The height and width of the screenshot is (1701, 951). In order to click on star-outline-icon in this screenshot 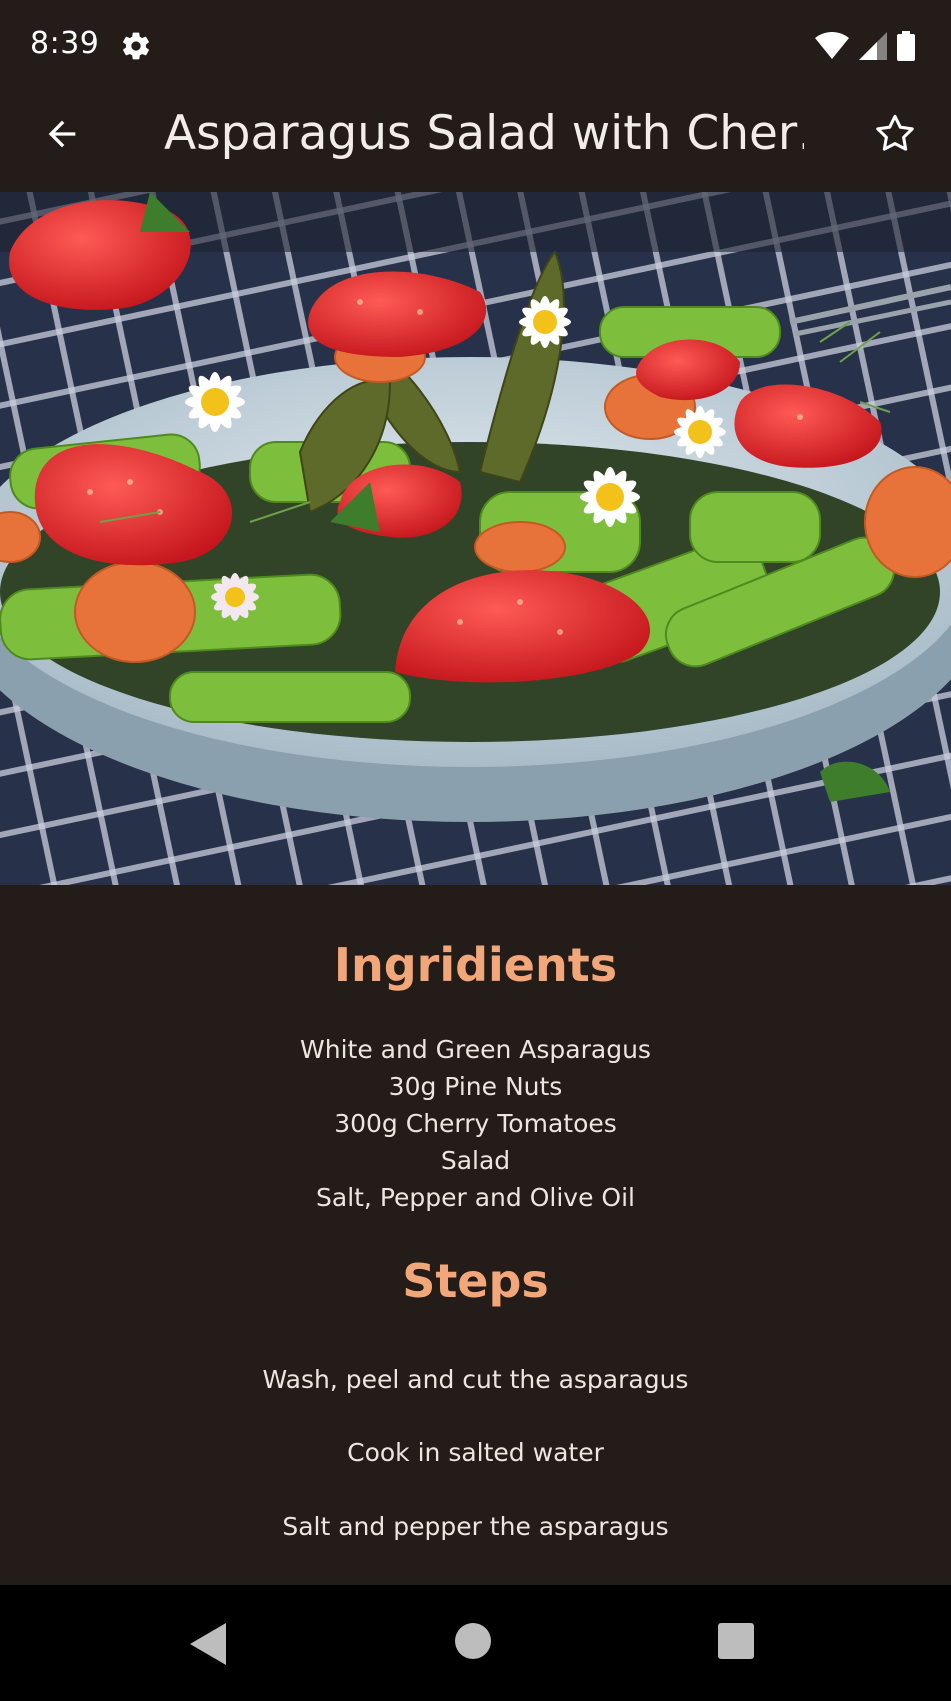, I will do `click(895, 132)`.